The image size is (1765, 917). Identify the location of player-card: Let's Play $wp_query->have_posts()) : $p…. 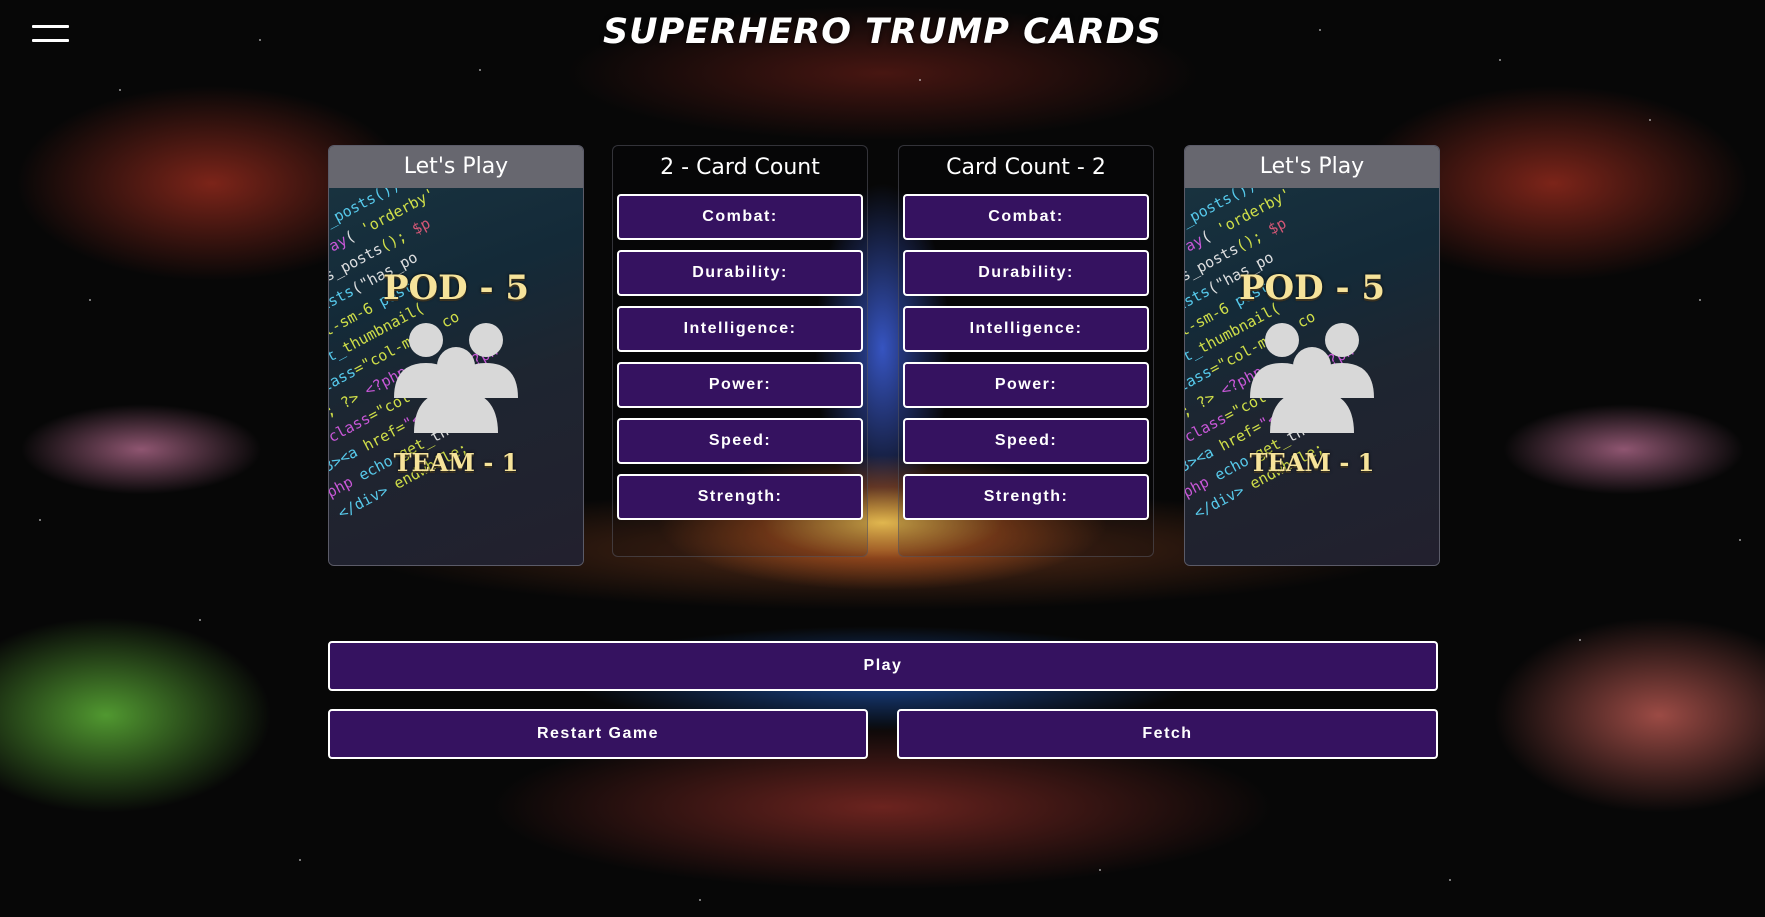
(456, 355).